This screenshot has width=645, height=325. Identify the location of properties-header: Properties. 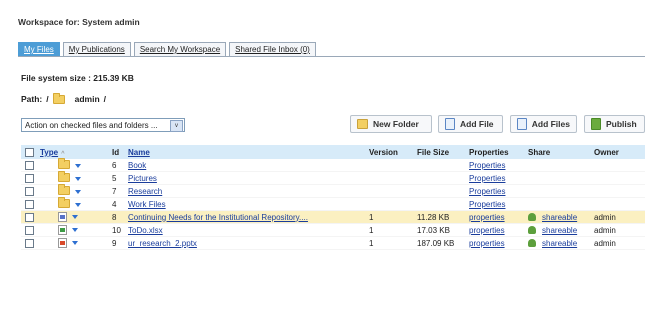
(489, 152).